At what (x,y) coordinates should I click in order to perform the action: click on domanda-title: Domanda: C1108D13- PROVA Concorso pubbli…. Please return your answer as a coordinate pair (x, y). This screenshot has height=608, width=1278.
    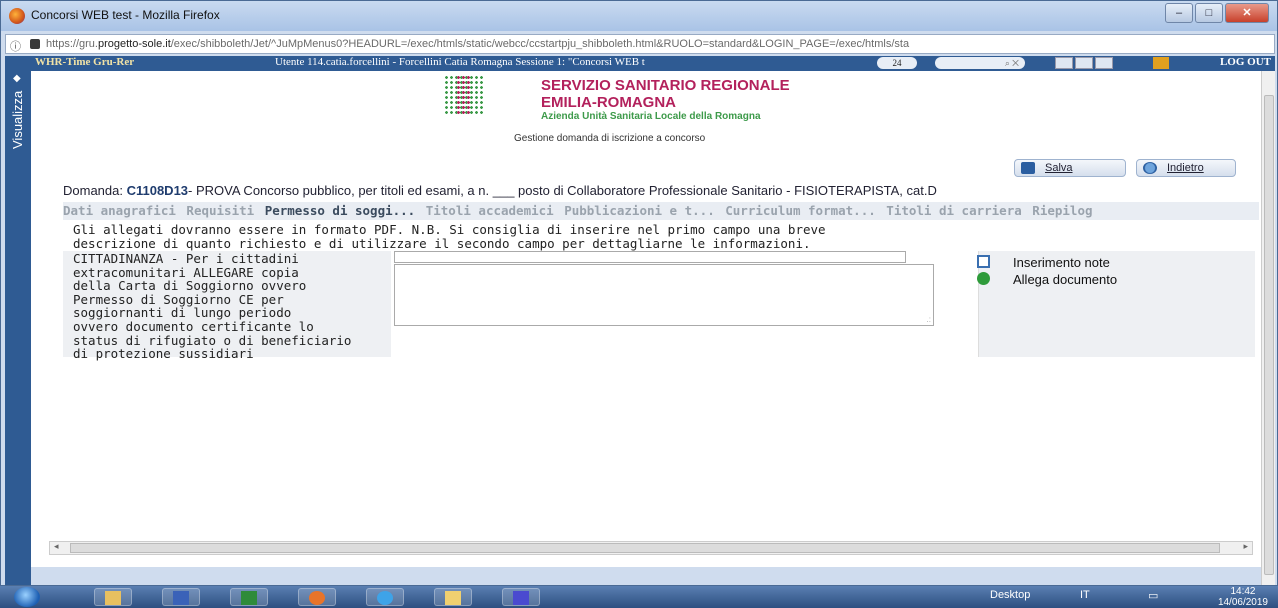
    Looking at the image, I should click on (500, 190).